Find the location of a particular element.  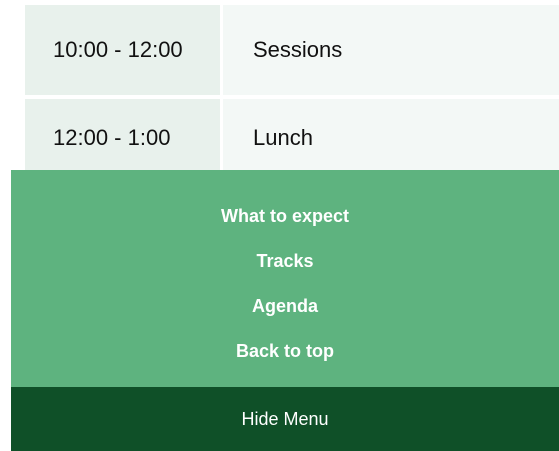

hide-menu-button: Hide Menu is located at coordinates (285, 419).